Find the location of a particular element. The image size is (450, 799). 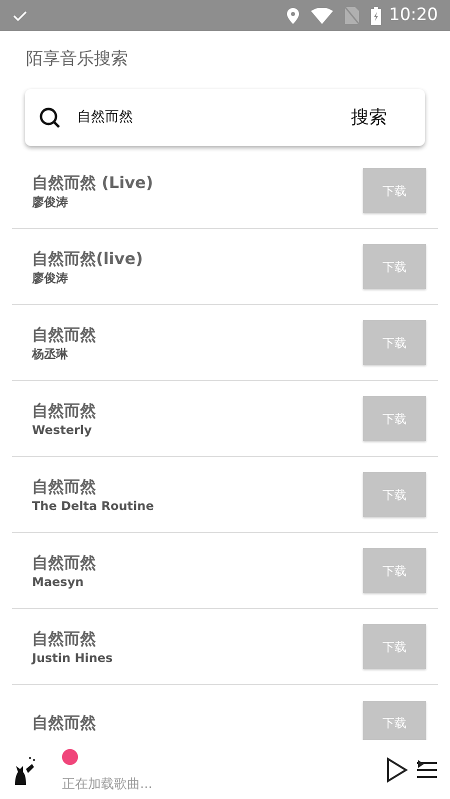

no-sim-icon is located at coordinates (352, 15).